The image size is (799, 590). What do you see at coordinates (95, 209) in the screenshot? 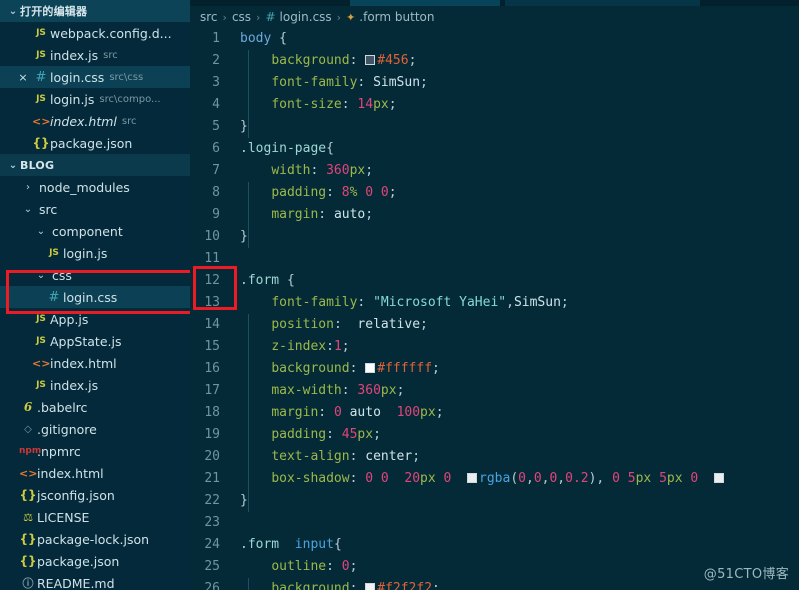
I see `tree-folder-src: ⌄ src` at bounding box center [95, 209].